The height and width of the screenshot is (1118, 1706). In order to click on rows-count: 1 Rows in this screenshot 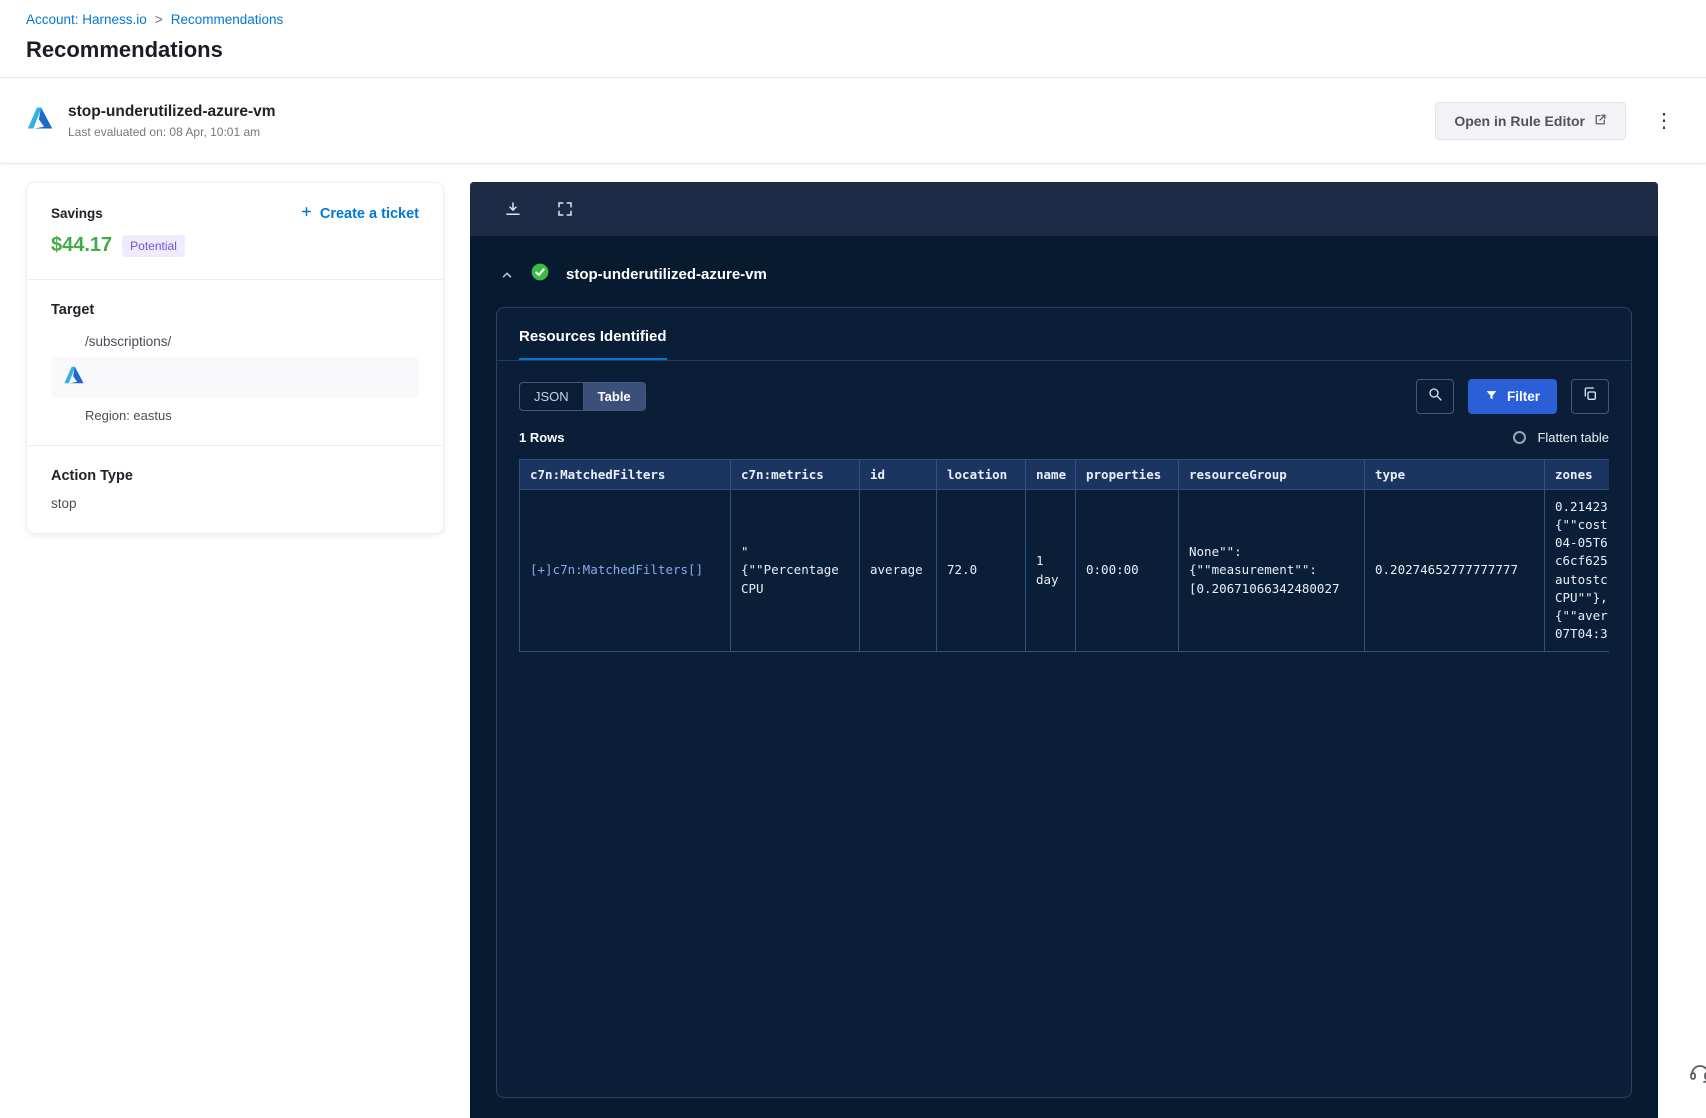, I will do `click(542, 437)`.